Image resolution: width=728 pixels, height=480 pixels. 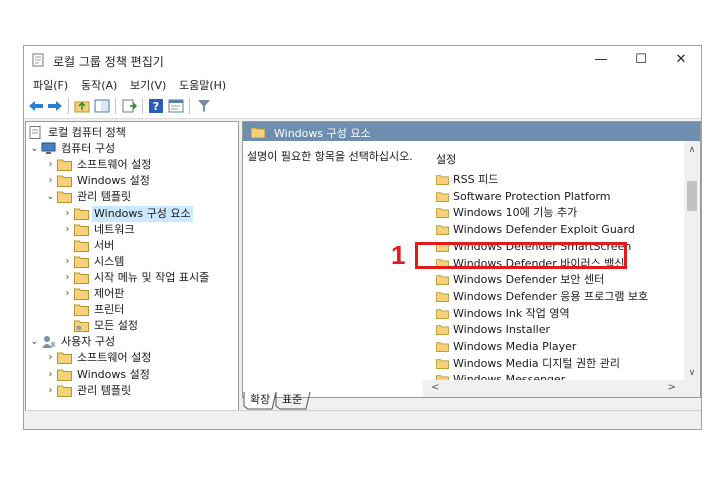 I want to click on tree-item-label: 시작 메뉴 및 작업 표시줄, so click(x=152, y=277).